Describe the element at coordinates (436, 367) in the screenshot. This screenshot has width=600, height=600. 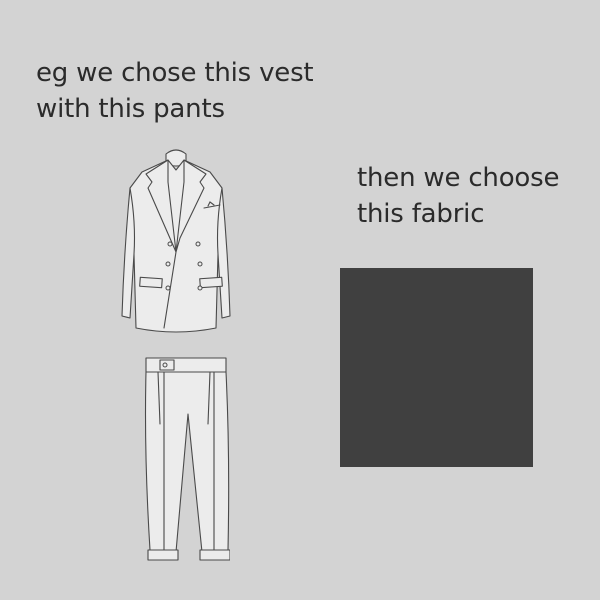
I see `fabric-swatch` at that location.